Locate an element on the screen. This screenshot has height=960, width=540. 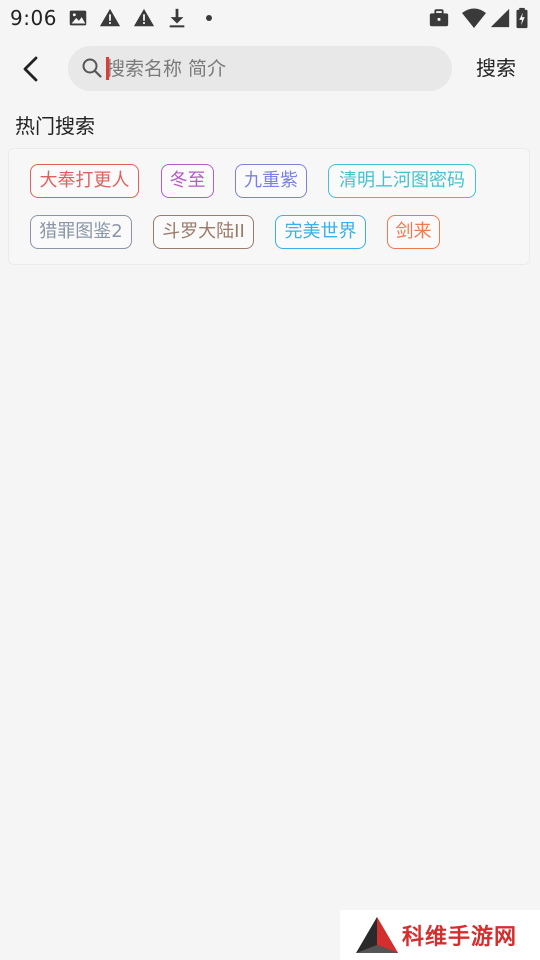
download-icon is located at coordinates (177, 18).